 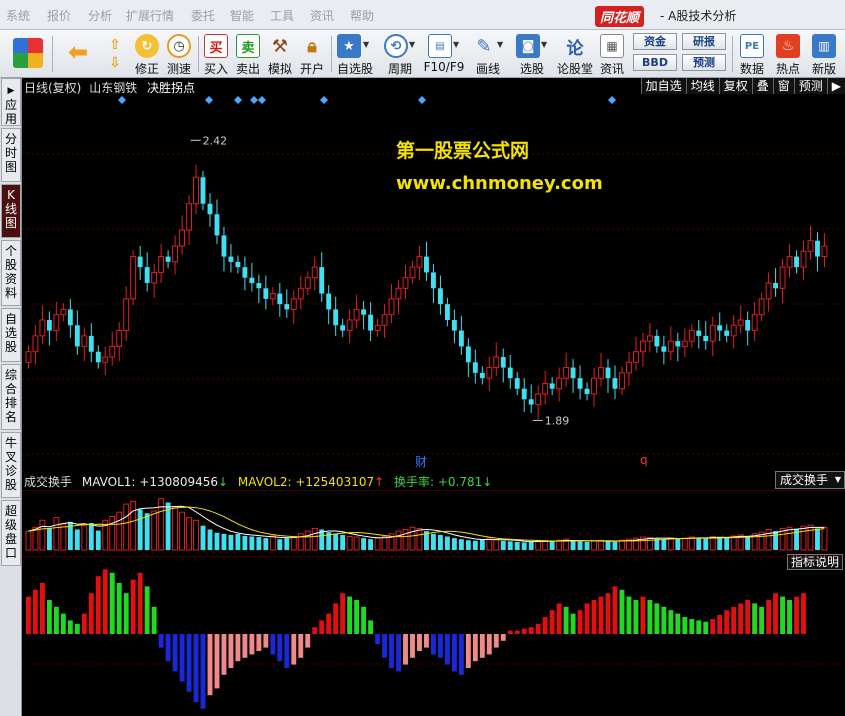 I want to click on overlay-button: 叠, so click(x=762, y=86).